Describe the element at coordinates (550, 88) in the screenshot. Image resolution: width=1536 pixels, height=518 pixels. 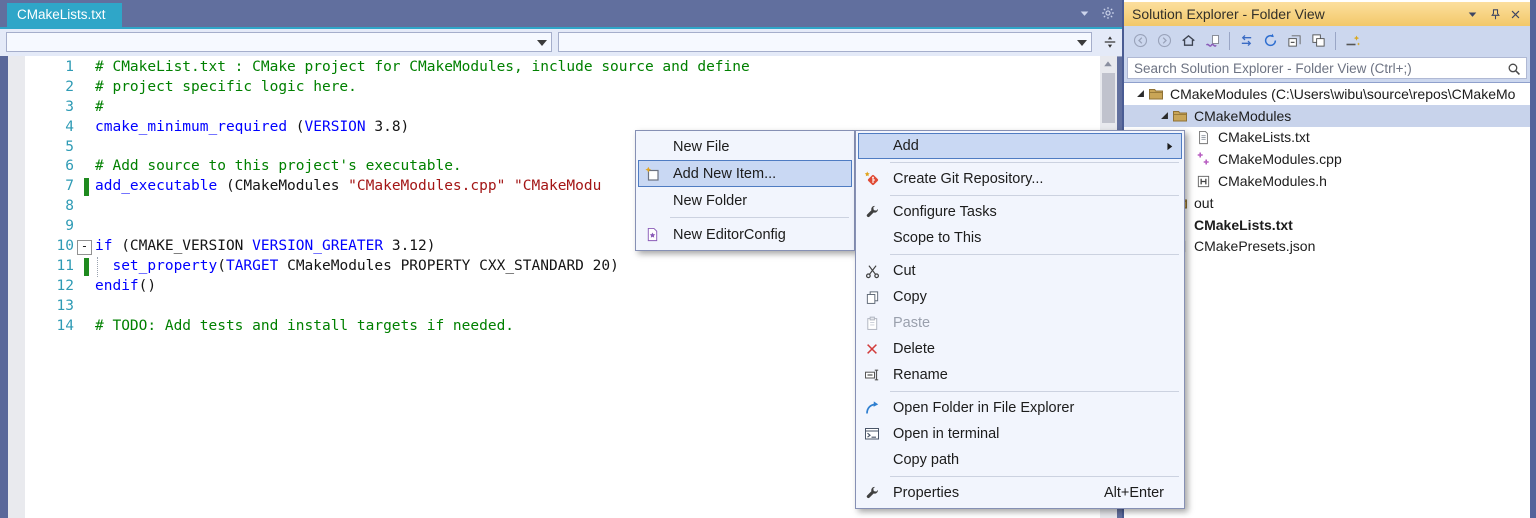
I see `code-line-2: 2 # project specific logic here.` at that location.